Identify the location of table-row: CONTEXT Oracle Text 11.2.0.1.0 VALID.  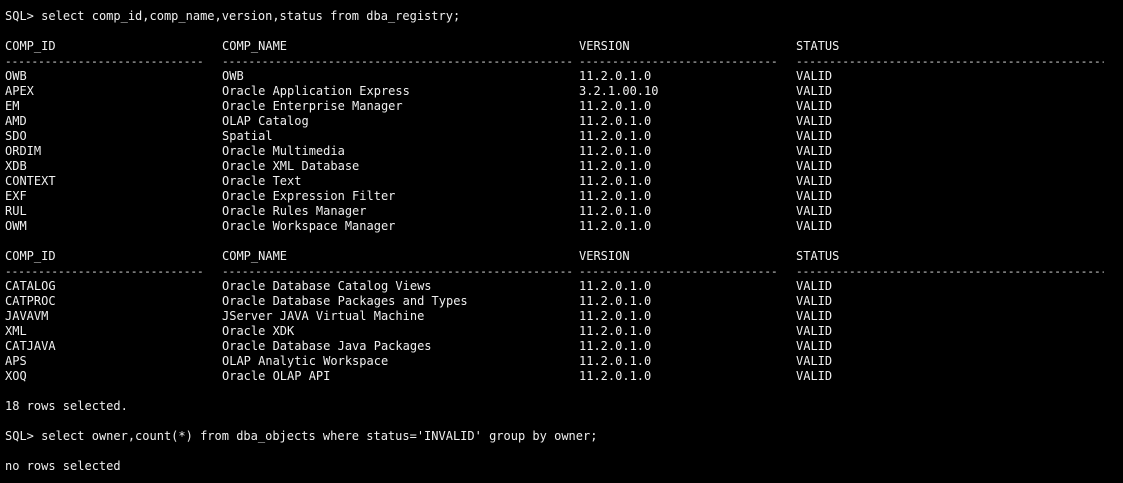
(564, 181).